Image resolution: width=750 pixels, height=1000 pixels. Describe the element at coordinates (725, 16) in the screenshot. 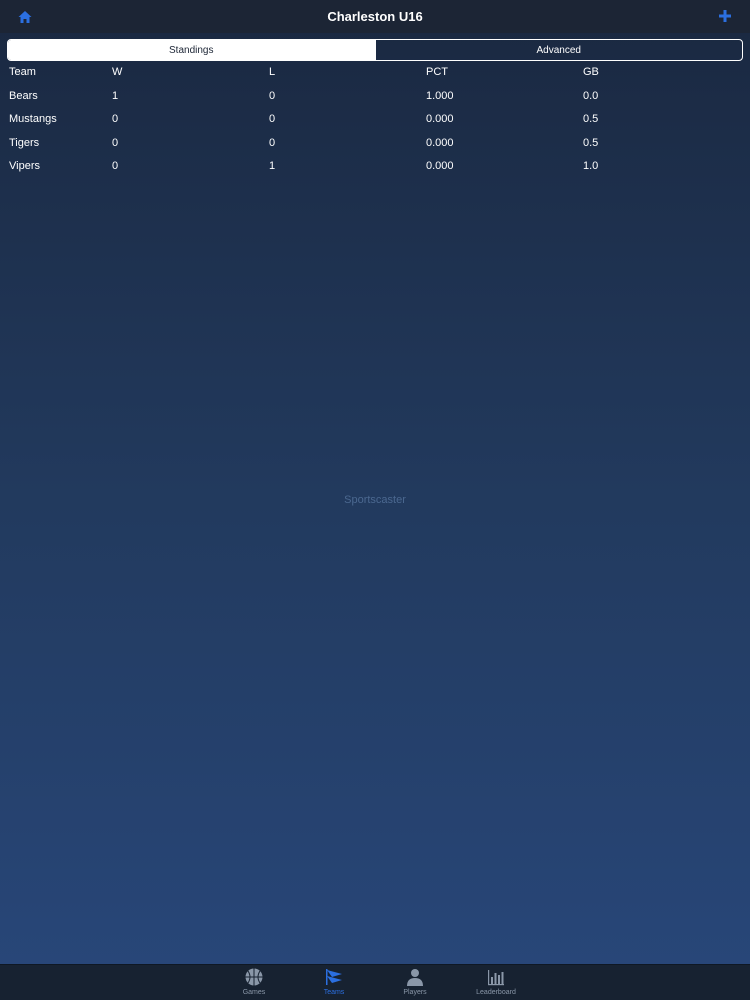

I see `plus-icon` at that location.